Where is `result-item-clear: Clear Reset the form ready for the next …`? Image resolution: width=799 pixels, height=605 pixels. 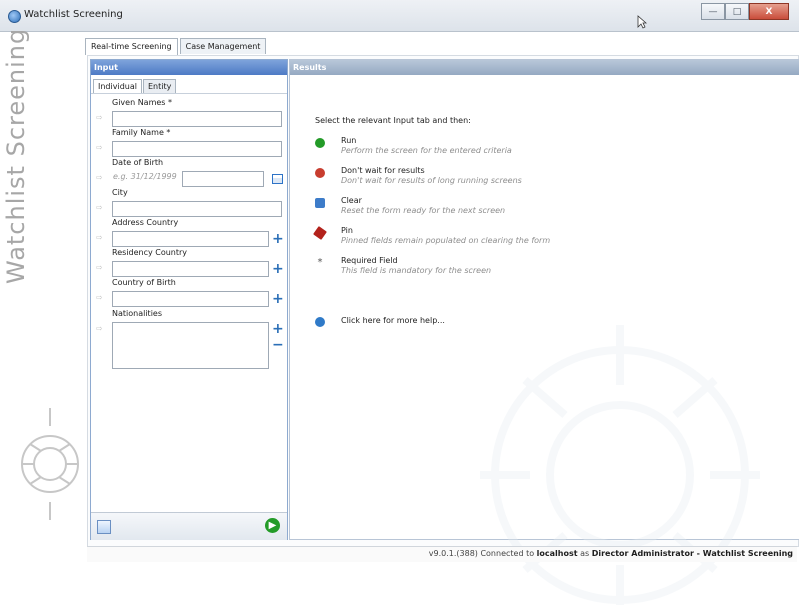 result-item-clear: Clear Reset the form ready for the next … is located at coordinates (435, 208).